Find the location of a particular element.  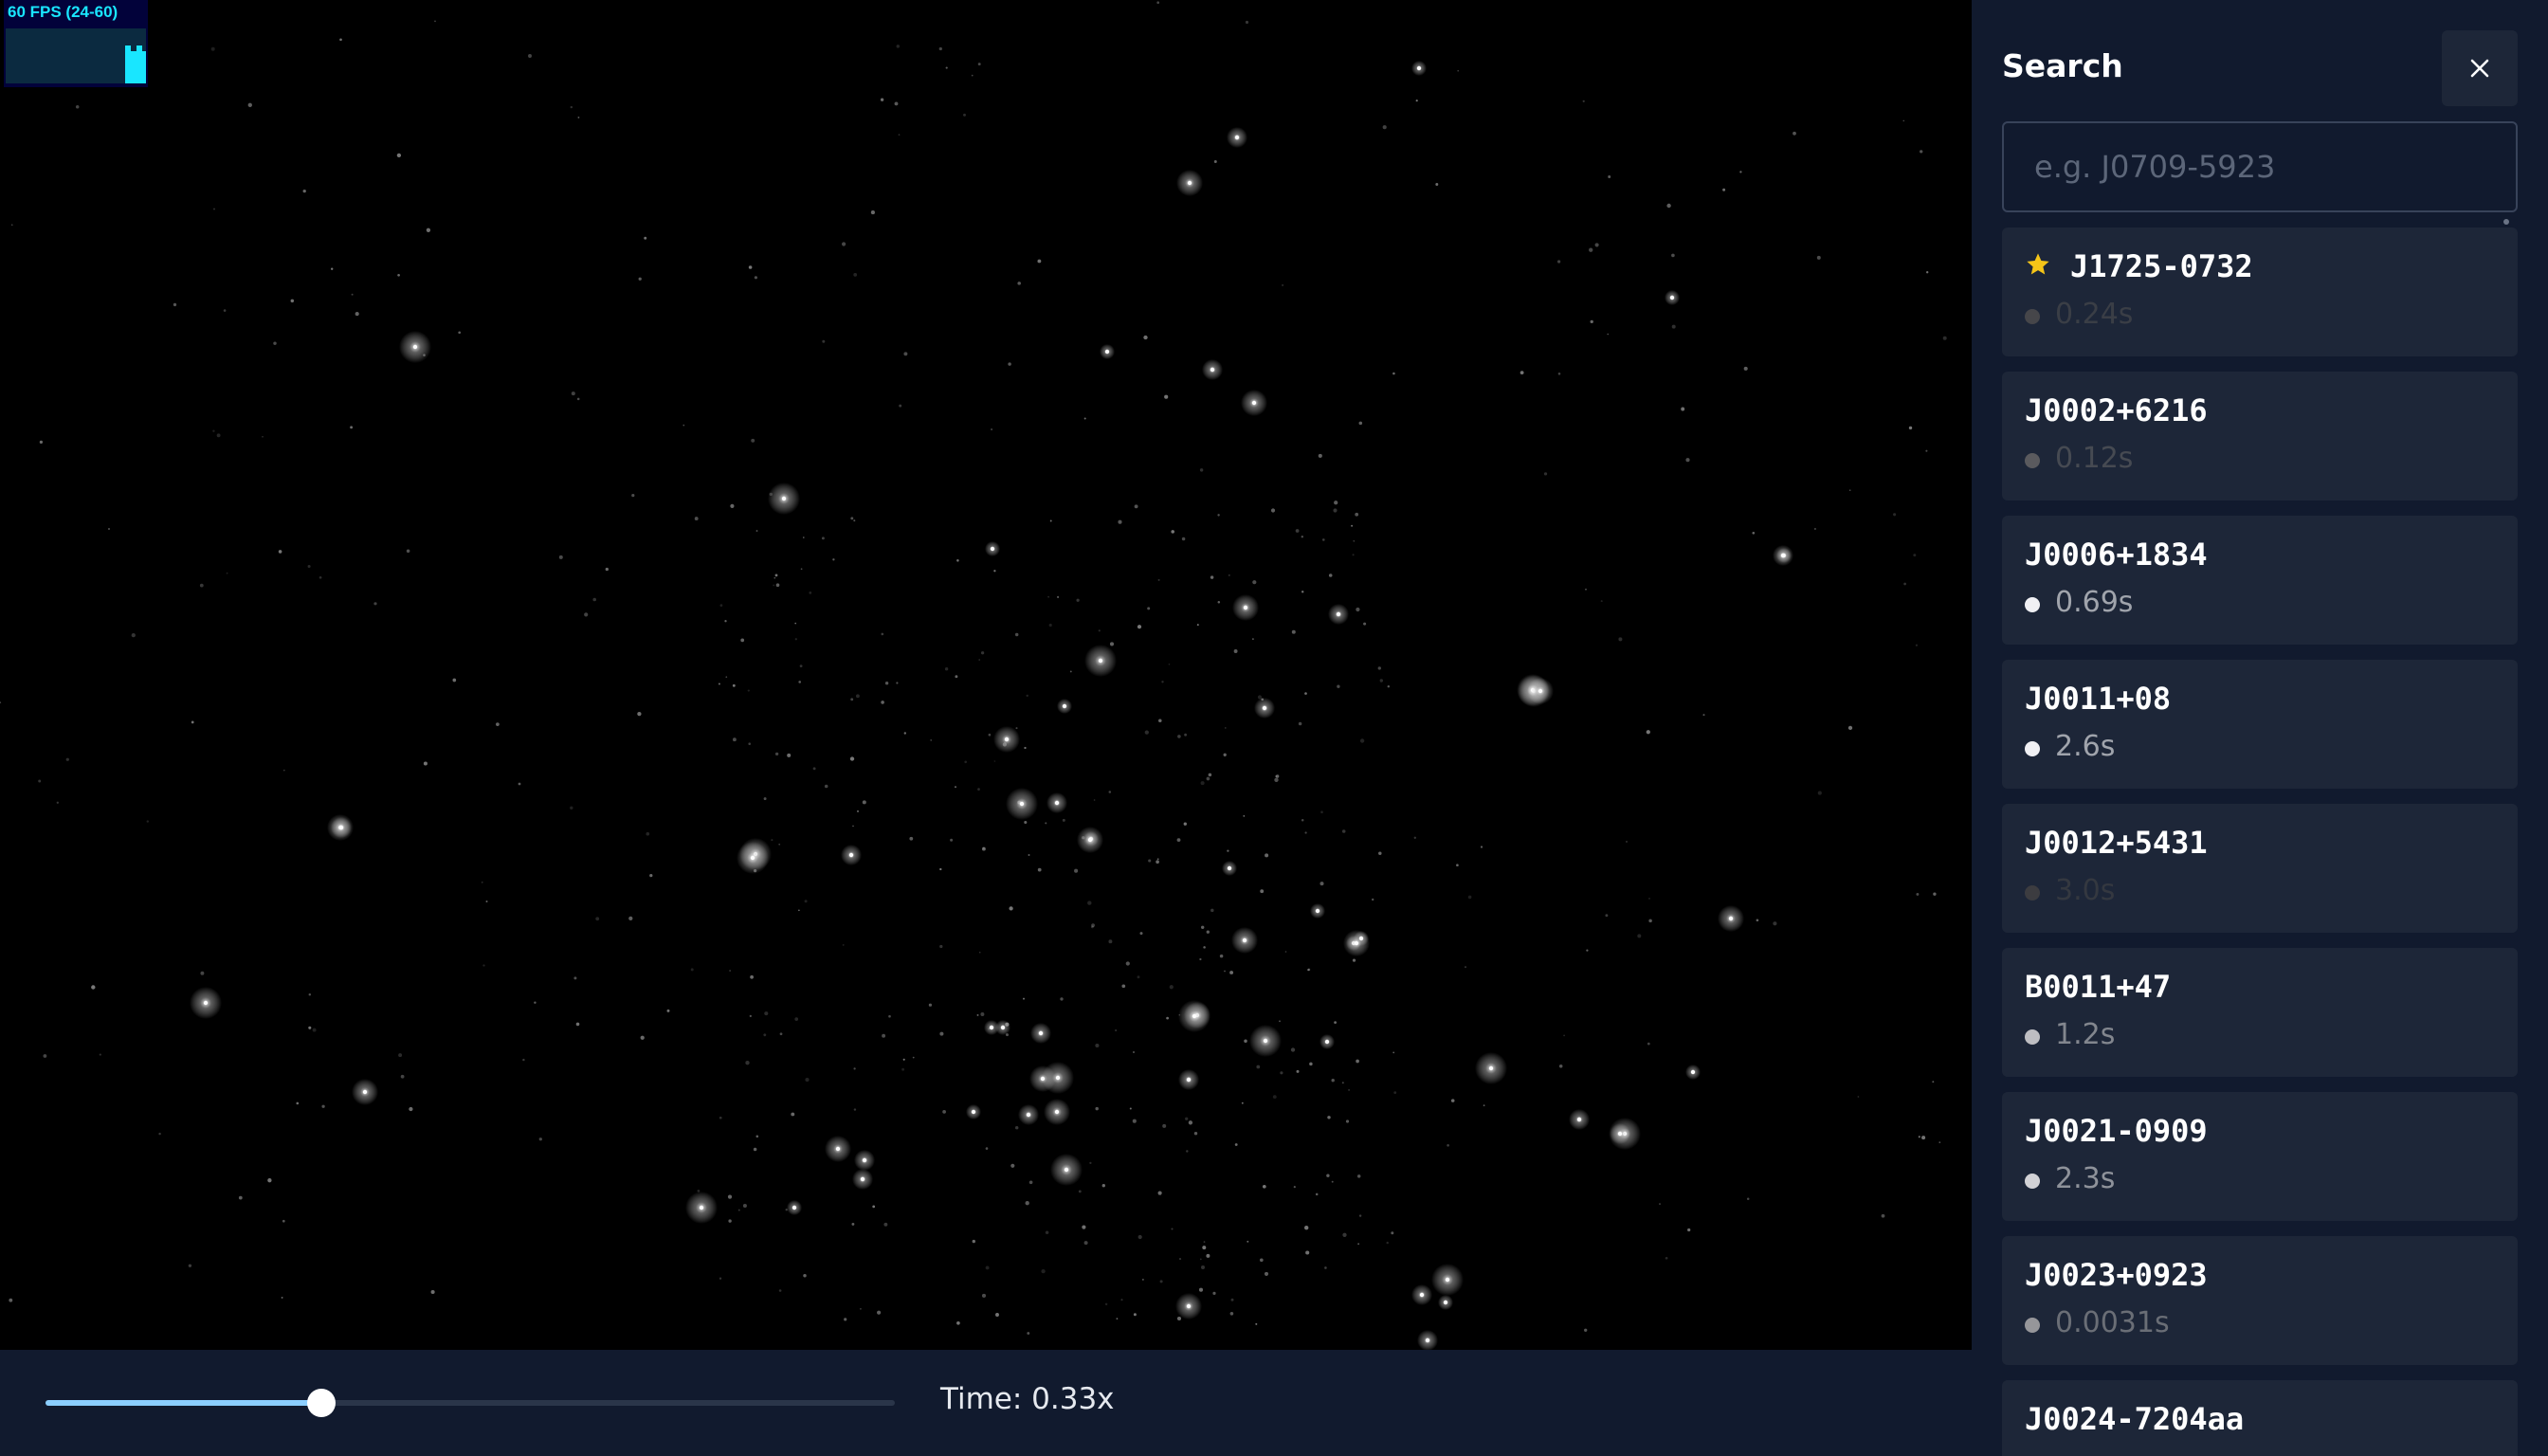

result-item: J0024-7204aa is located at coordinates (2260, 1418).